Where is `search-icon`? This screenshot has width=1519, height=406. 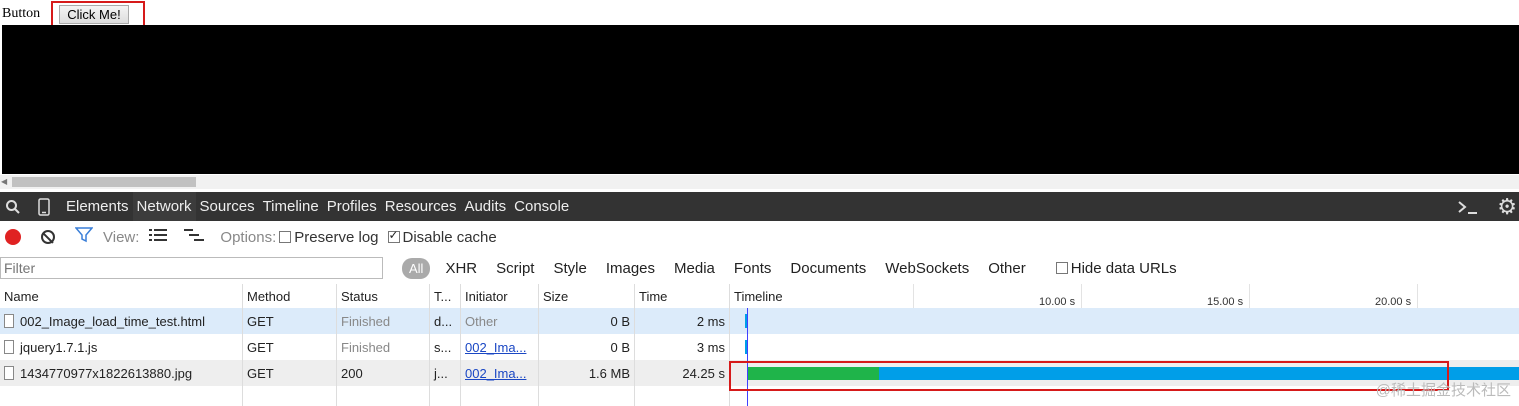 search-icon is located at coordinates (13, 207).